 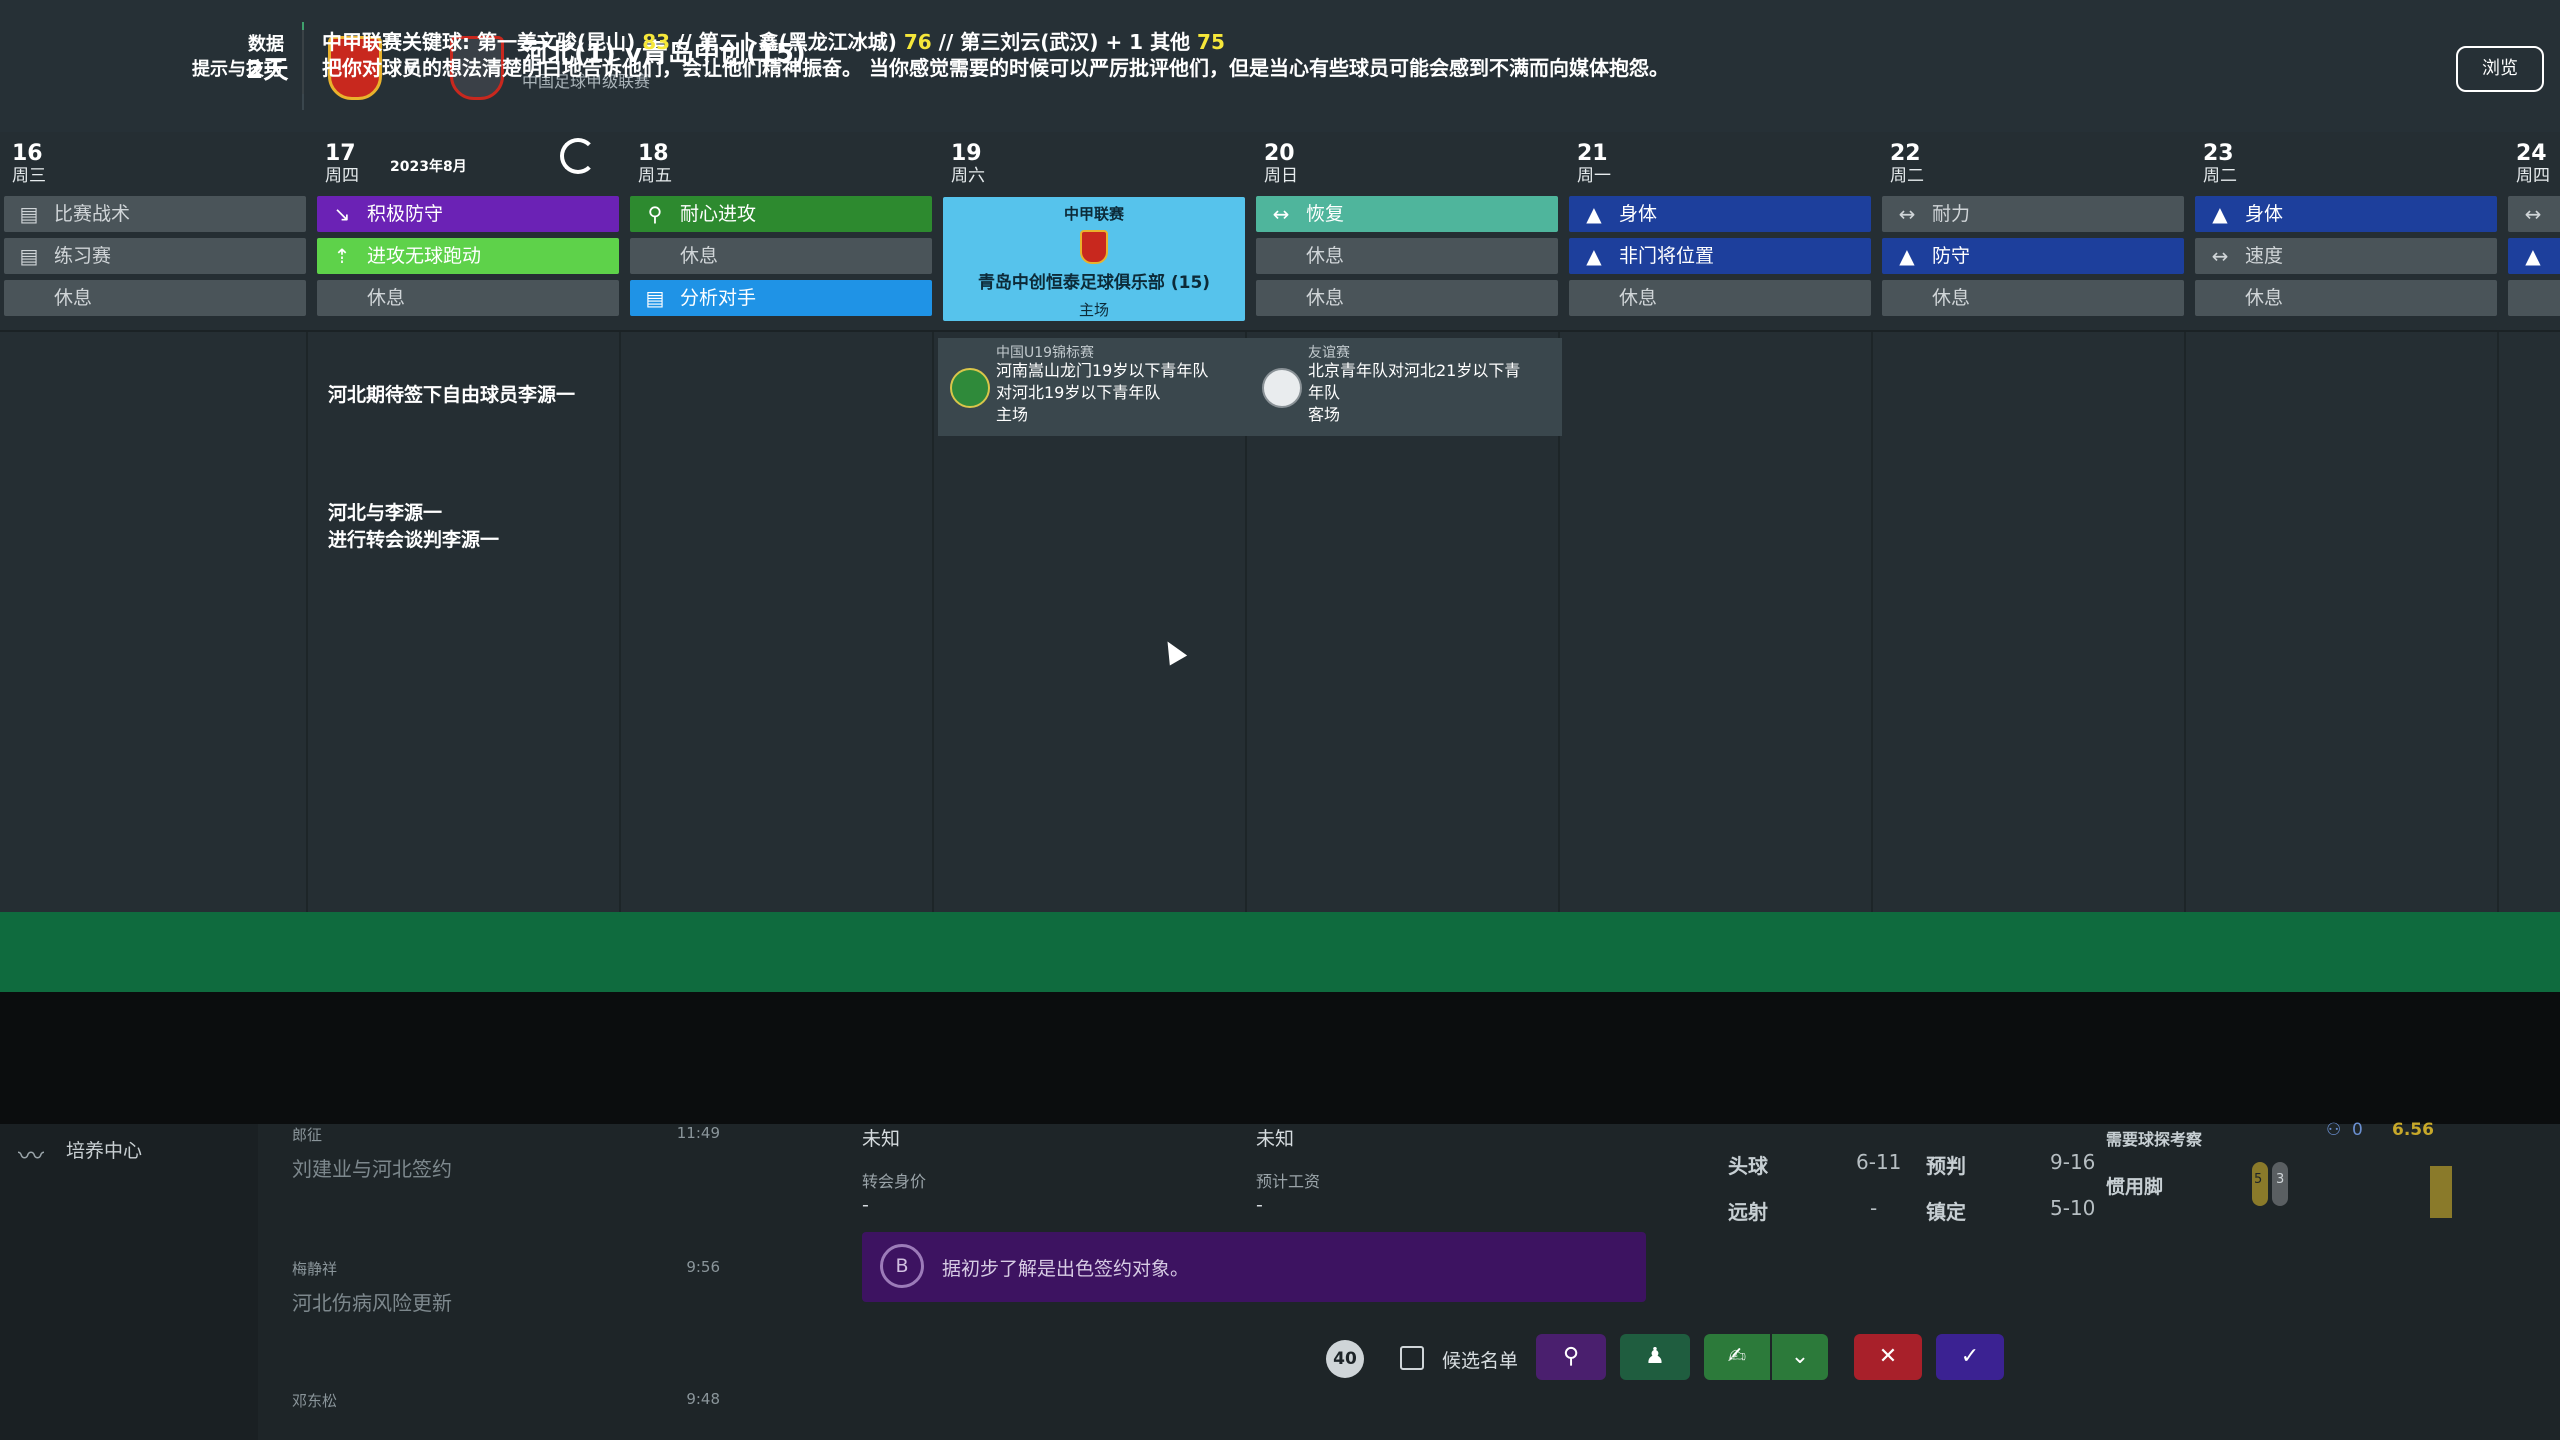 I want to click on day-number: 21, so click(x=1592, y=153).